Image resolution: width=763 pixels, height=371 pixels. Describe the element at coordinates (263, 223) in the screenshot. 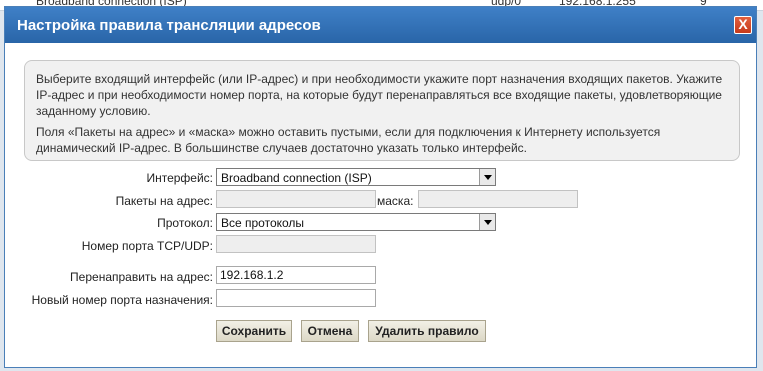

I see `protocol-select-value: Все протоколы` at that location.